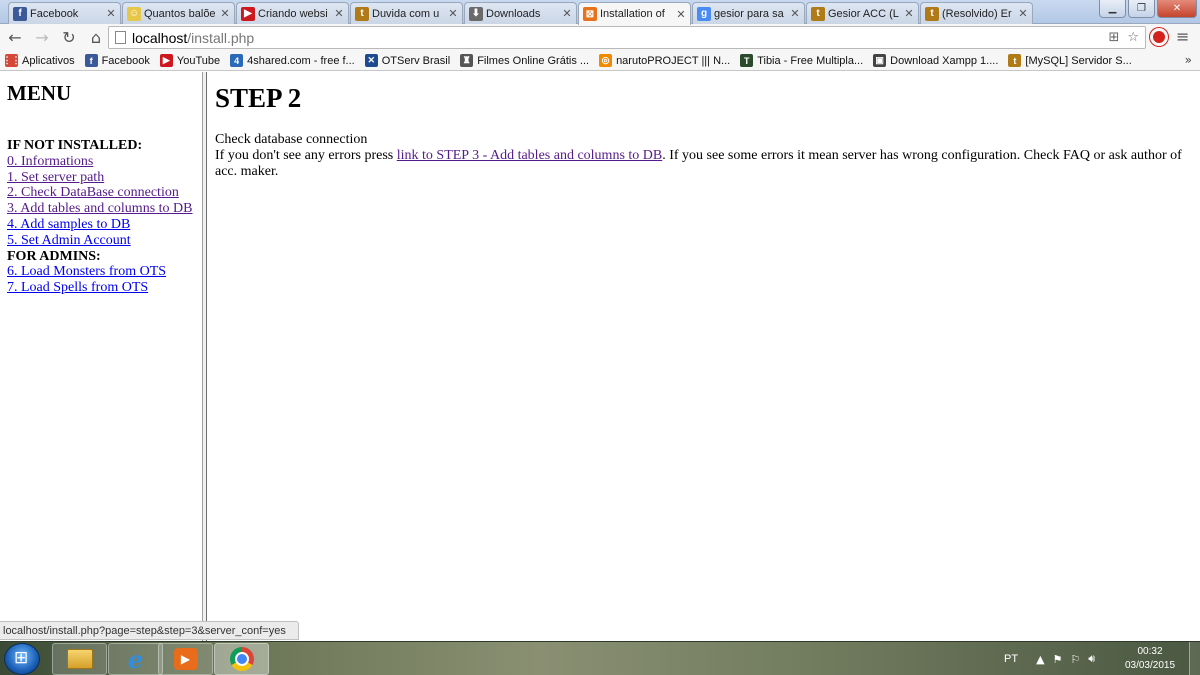 The image size is (1200, 675). I want to click on minimize-button: ▁, so click(1112, 9).